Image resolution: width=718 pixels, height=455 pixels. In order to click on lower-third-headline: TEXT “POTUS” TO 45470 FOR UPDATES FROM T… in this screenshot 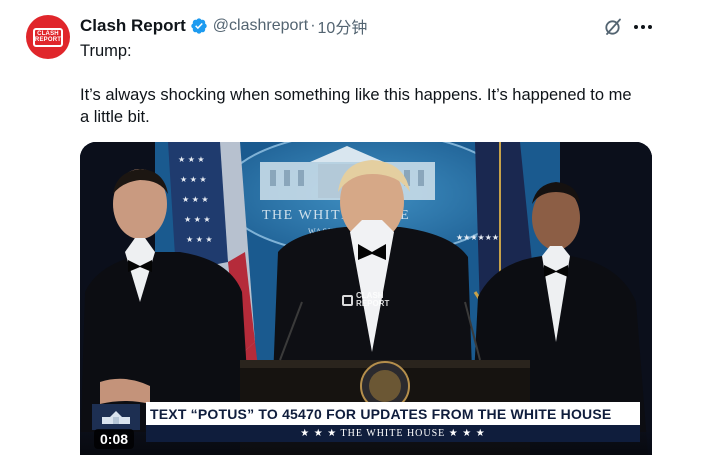, I will do `click(381, 413)`.